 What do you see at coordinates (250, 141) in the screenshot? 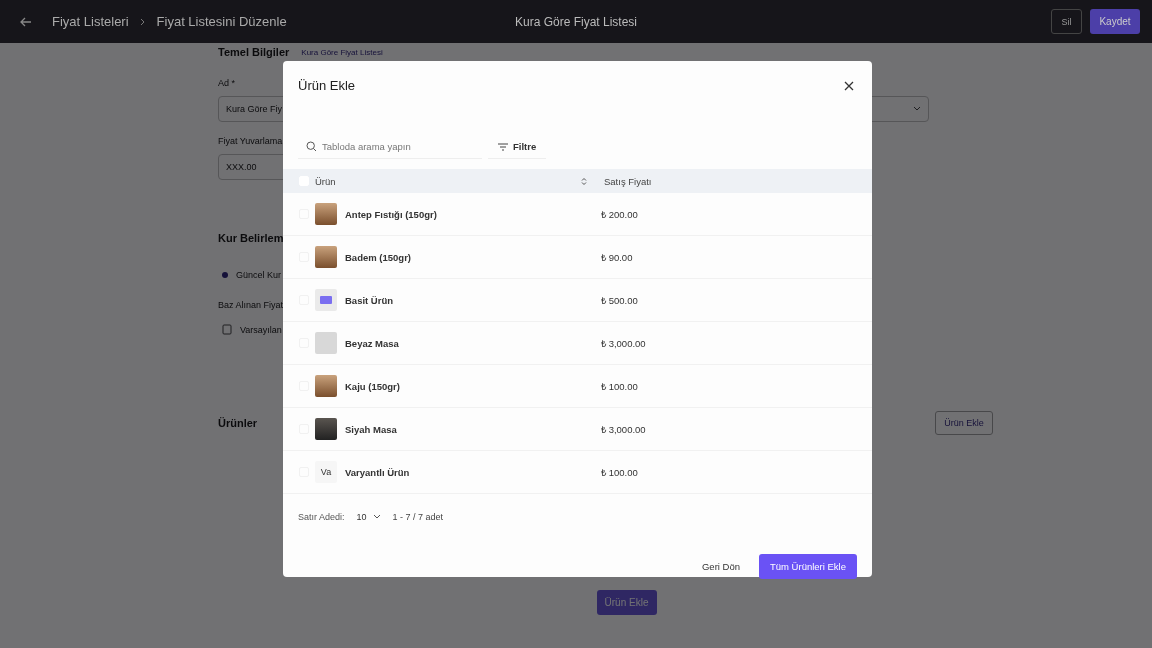
I see `field-label: Fiyat Yuvarlama` at bounding box center [250, 141].